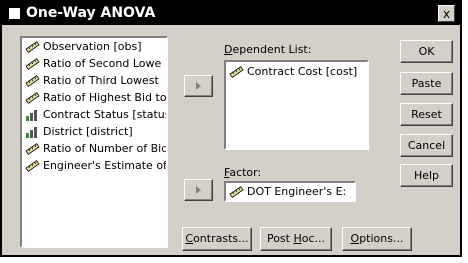 The width and height of the screenshot is (468, 263). I want to click on factor-field: DOT Engineer's E:, so click(290, 191).